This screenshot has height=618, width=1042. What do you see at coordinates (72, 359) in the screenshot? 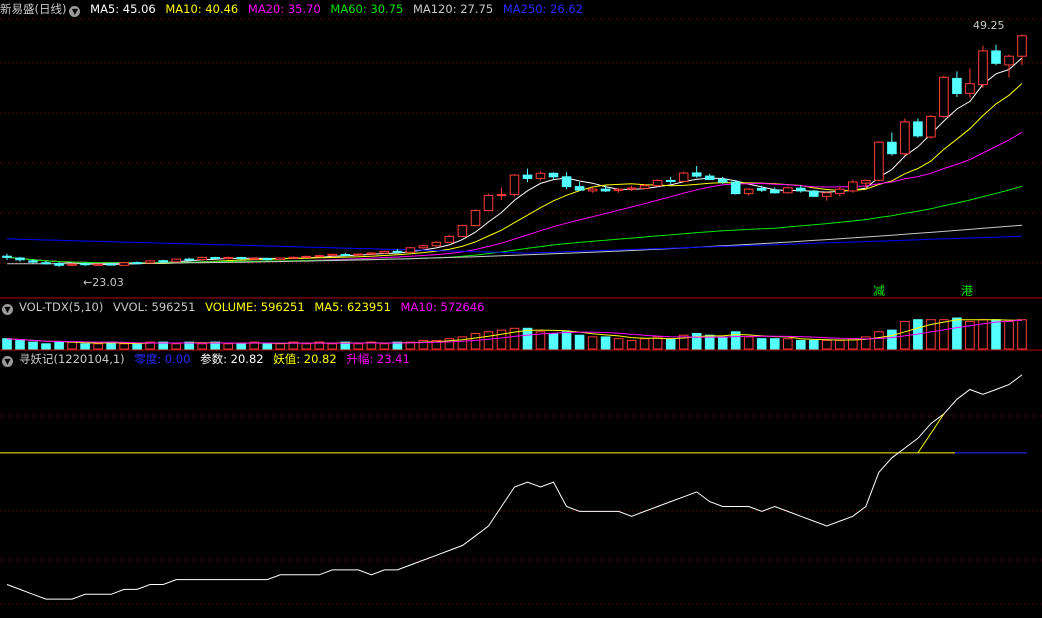
I see `indicator-title: 寻妖记(1220104,1)` at bounding box center [72, 359].